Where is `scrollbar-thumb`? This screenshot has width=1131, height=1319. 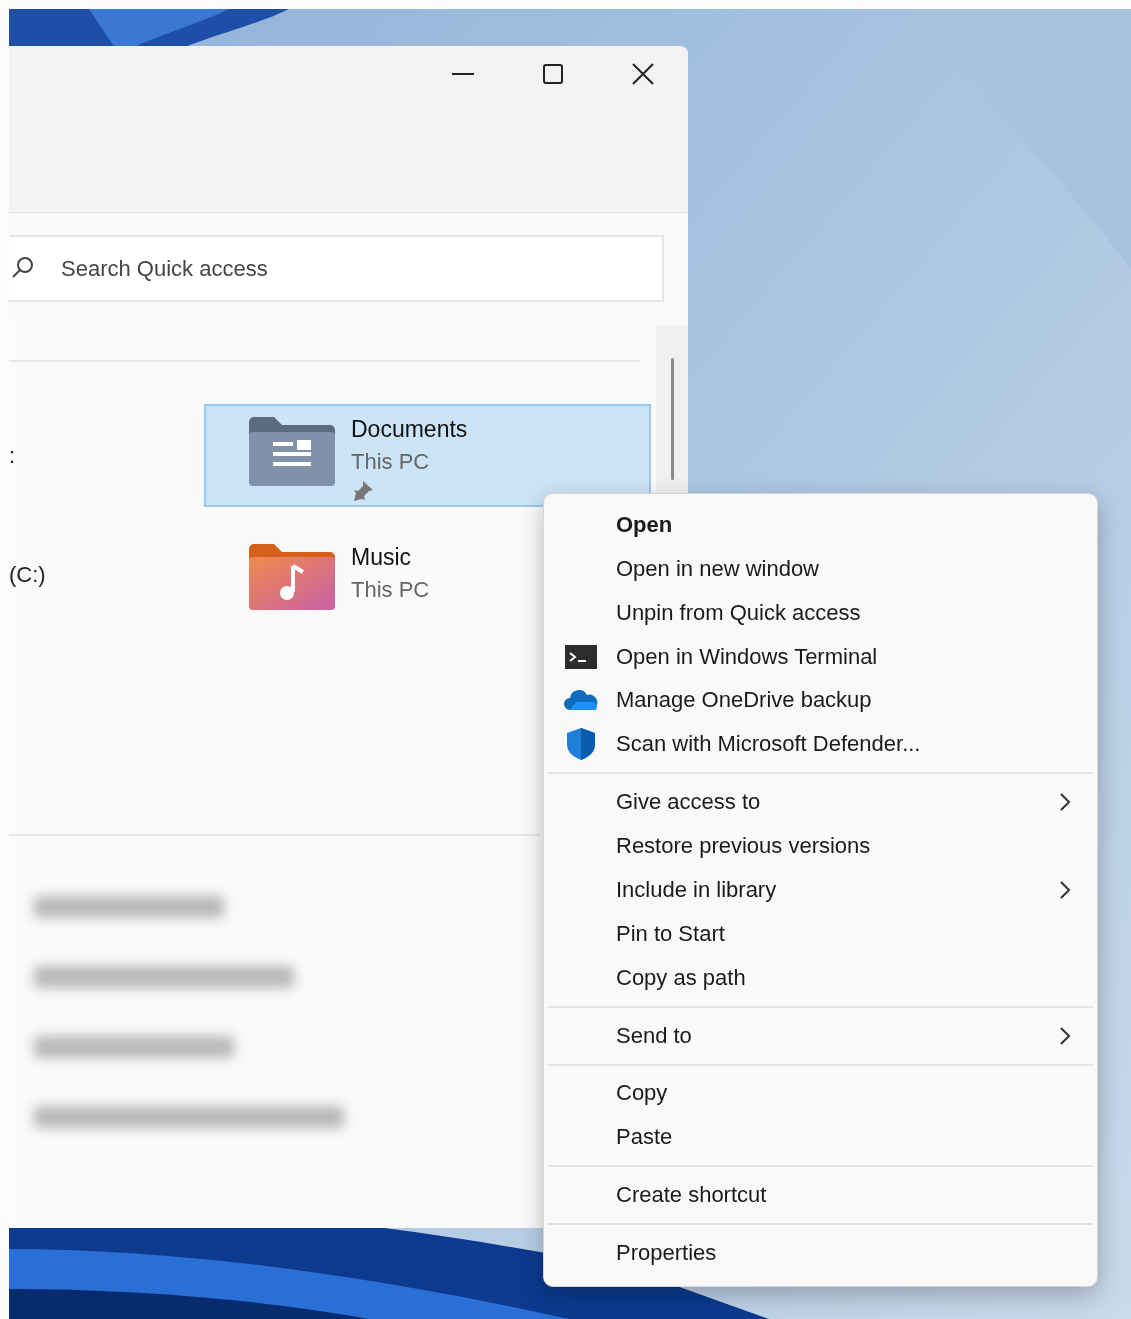
scrollbar-thumb is located at coordinates (672, 419).